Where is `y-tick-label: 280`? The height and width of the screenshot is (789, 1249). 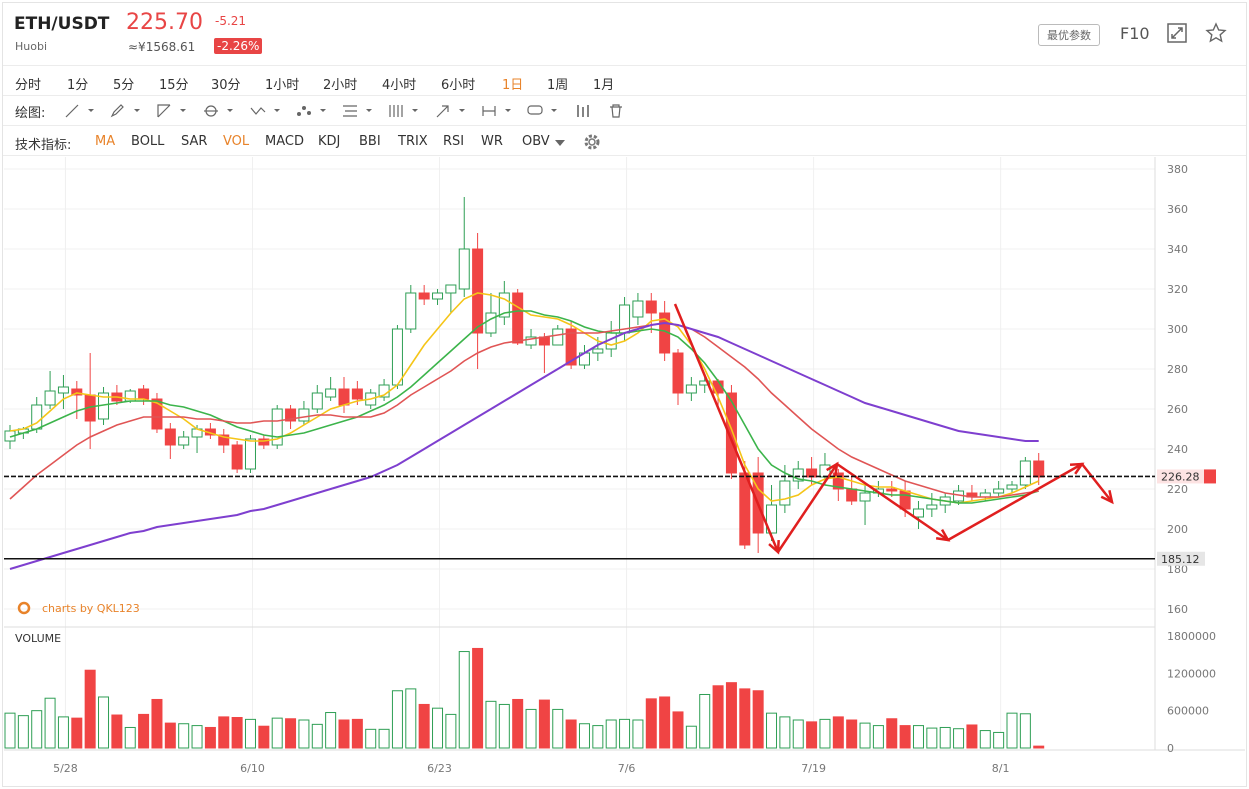
y-tick-label: 280 is located at coordinates (1177, 369).